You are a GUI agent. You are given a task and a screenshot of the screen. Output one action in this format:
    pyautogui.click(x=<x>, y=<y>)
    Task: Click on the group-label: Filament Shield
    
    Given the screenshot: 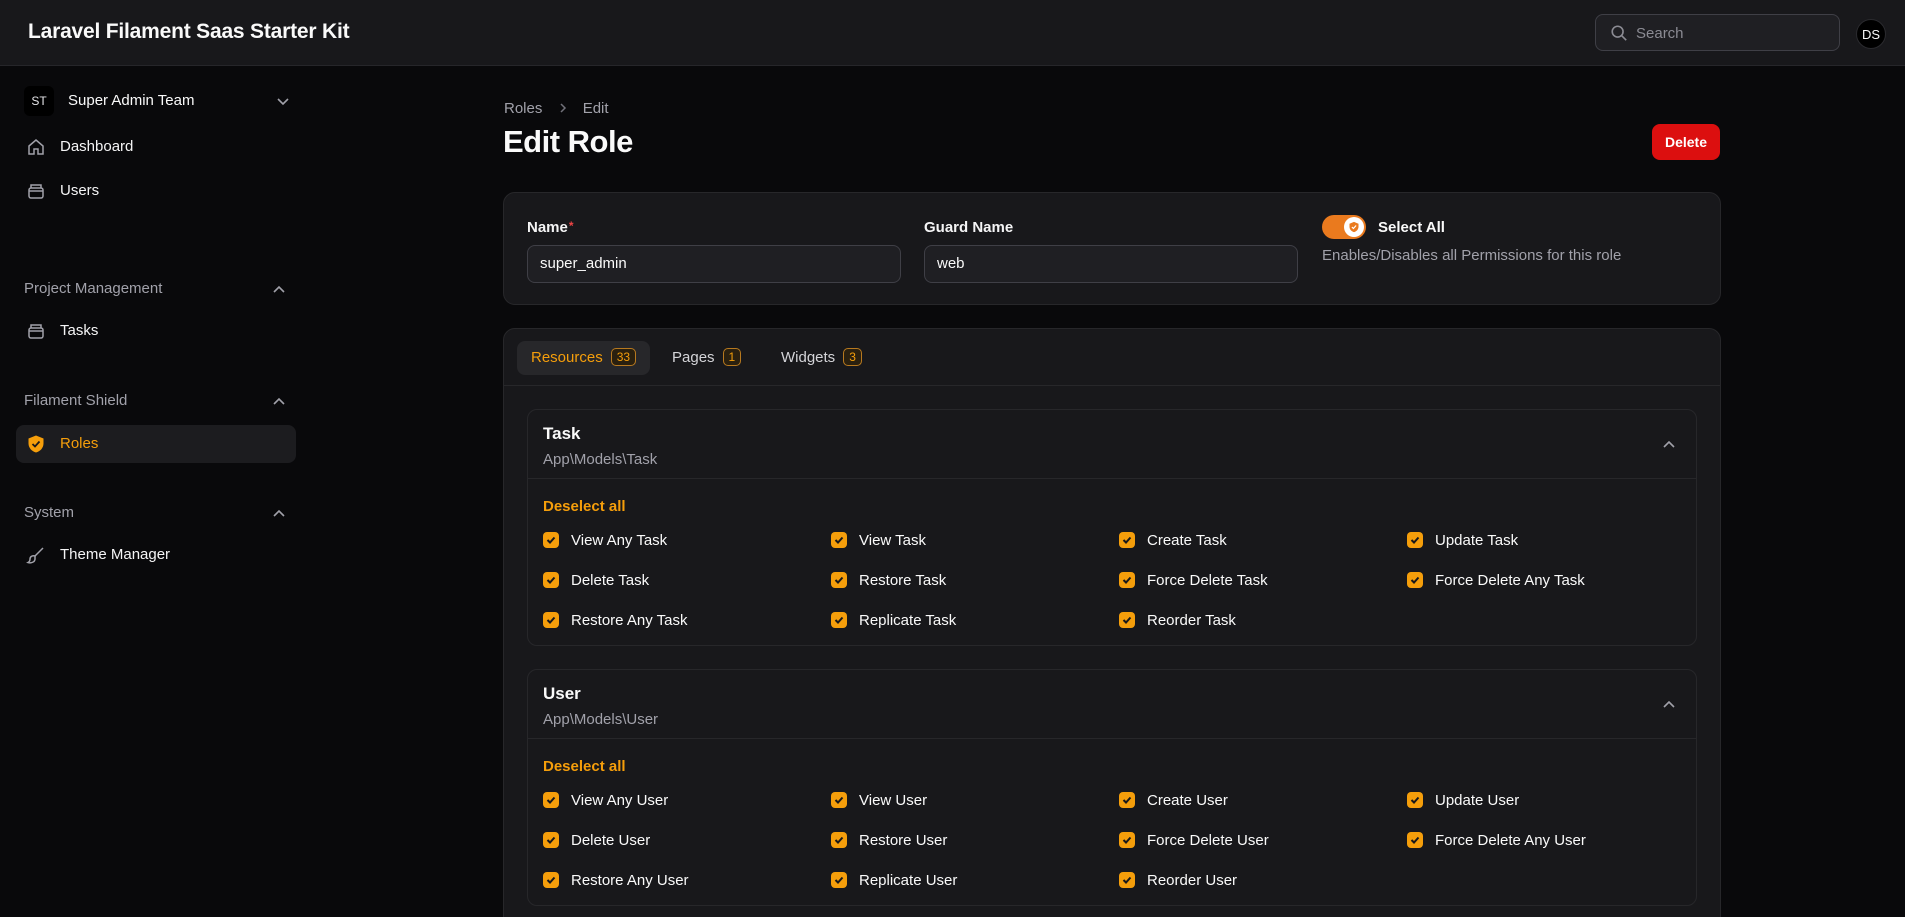 What is the action you would take?
    pyautogui.click(x=76, y=400)
    